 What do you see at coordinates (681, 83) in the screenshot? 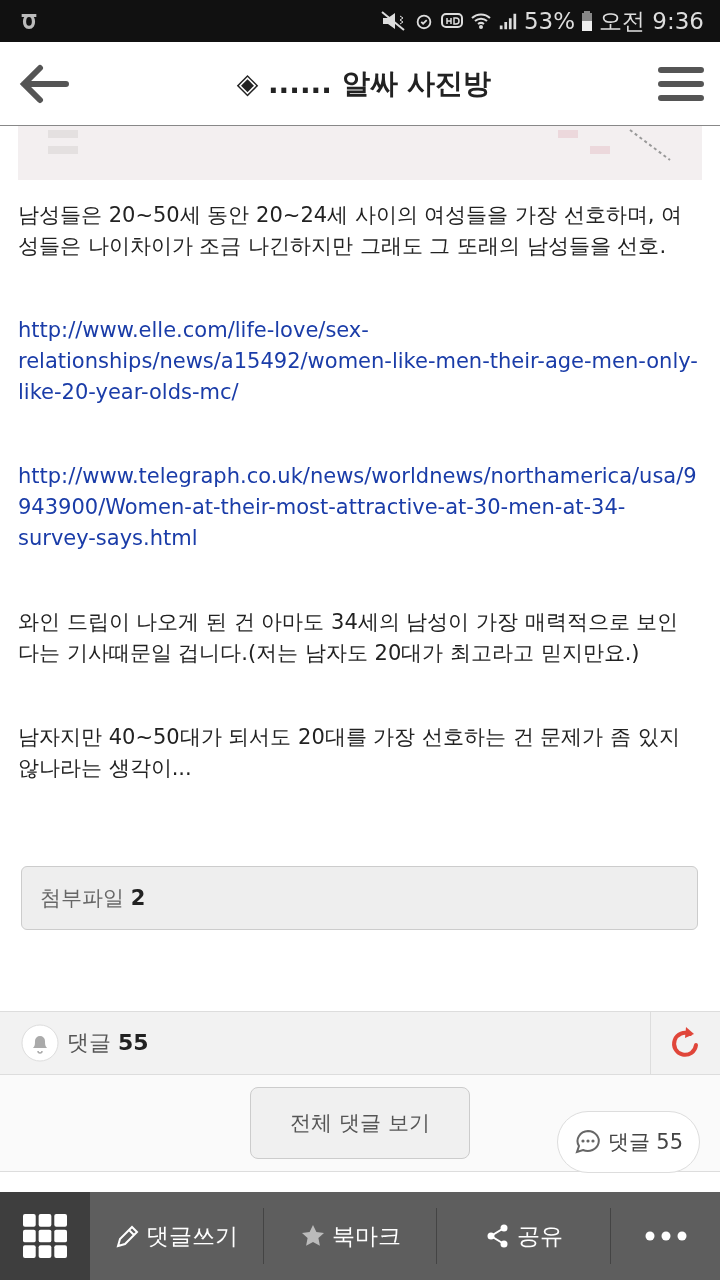
I see `menu-icon` at bounding box center [681, 83].